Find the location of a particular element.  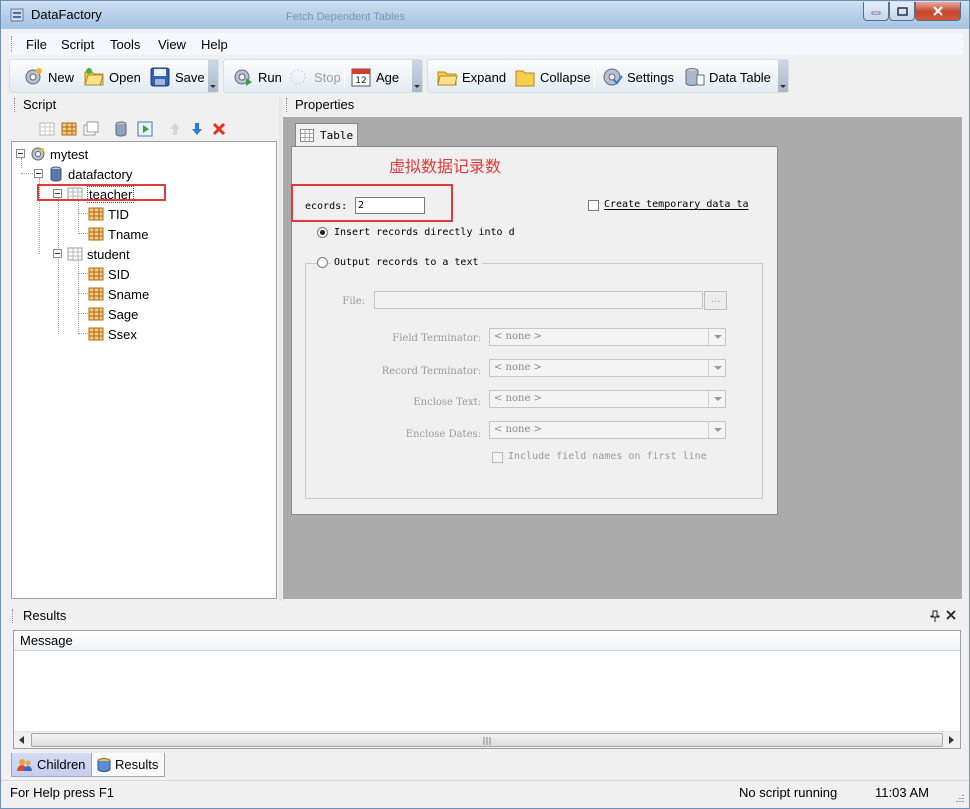

message-column-header: Message is located at coordinates (487, 641).